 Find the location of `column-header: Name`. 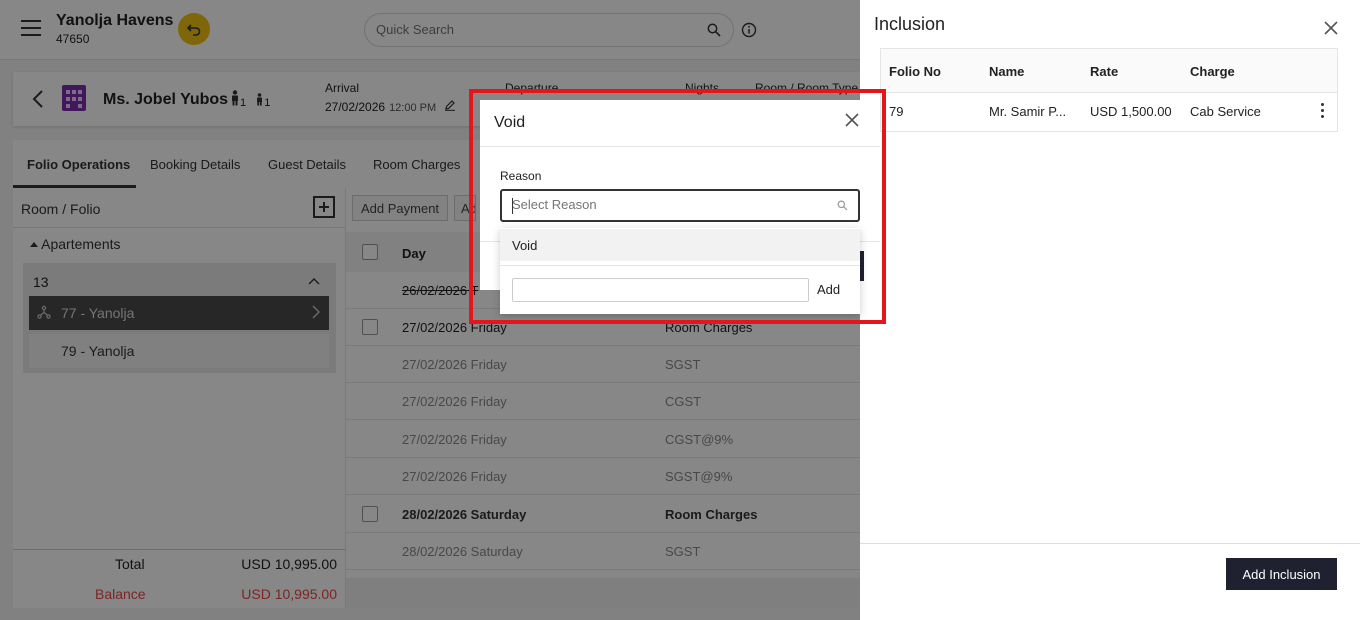

column-header: Name is located at coordinates (1007, 71).